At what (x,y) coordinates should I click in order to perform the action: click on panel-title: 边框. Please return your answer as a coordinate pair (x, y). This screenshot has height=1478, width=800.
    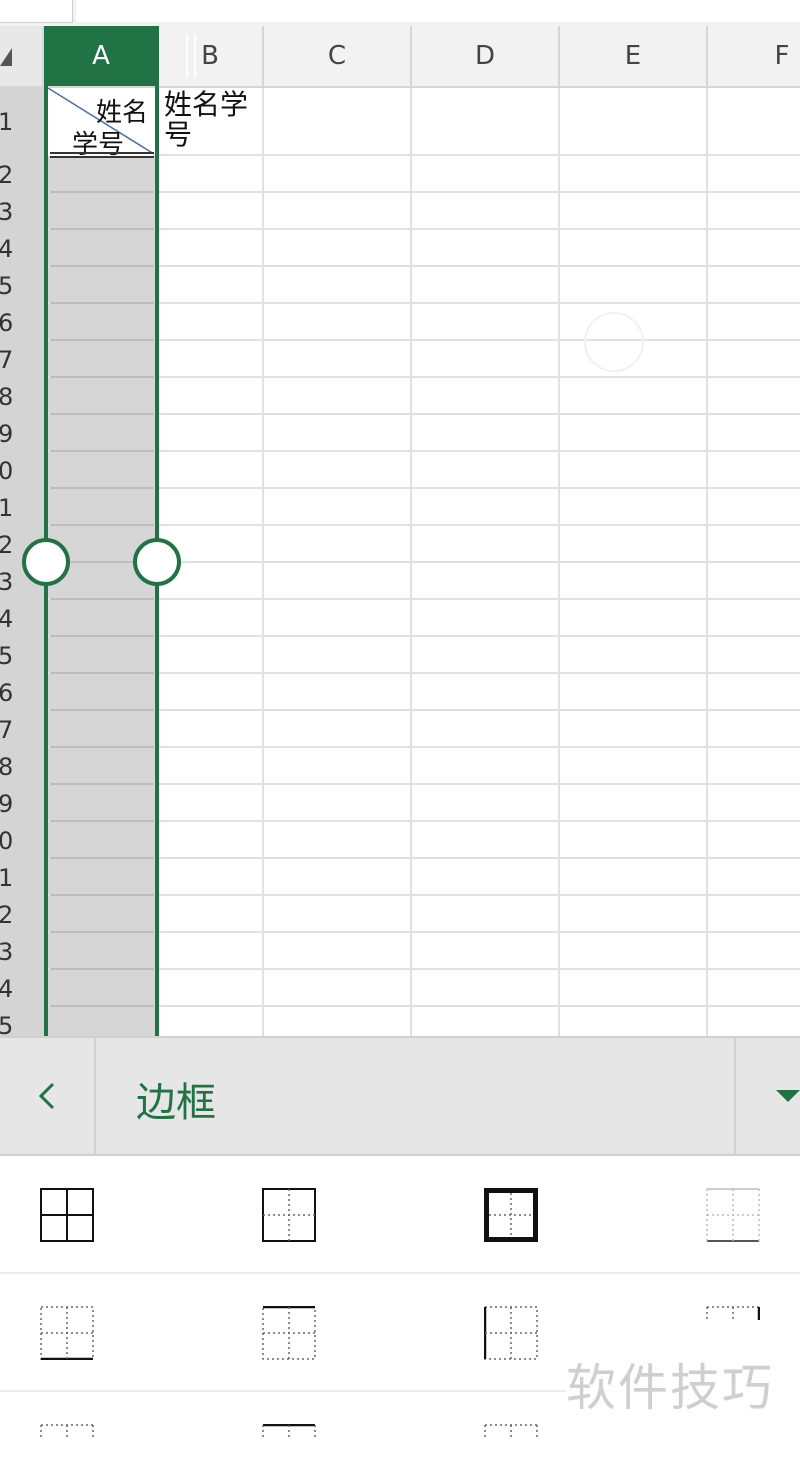
    Looking at the image, I should click on (176, 1103).